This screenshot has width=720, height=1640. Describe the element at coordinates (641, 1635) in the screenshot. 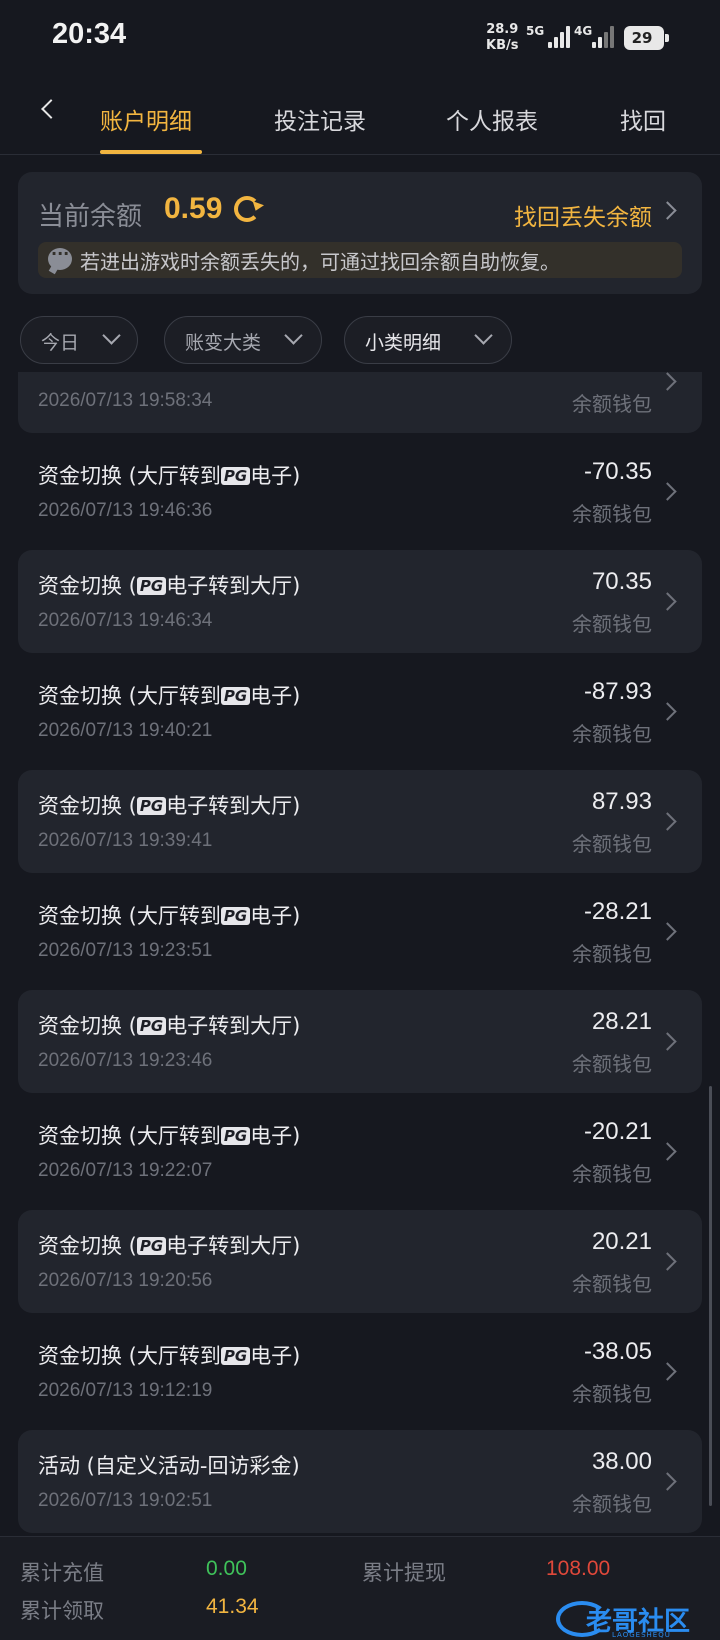

I see `watermark-sub: LAOGESHEQU` at that location.